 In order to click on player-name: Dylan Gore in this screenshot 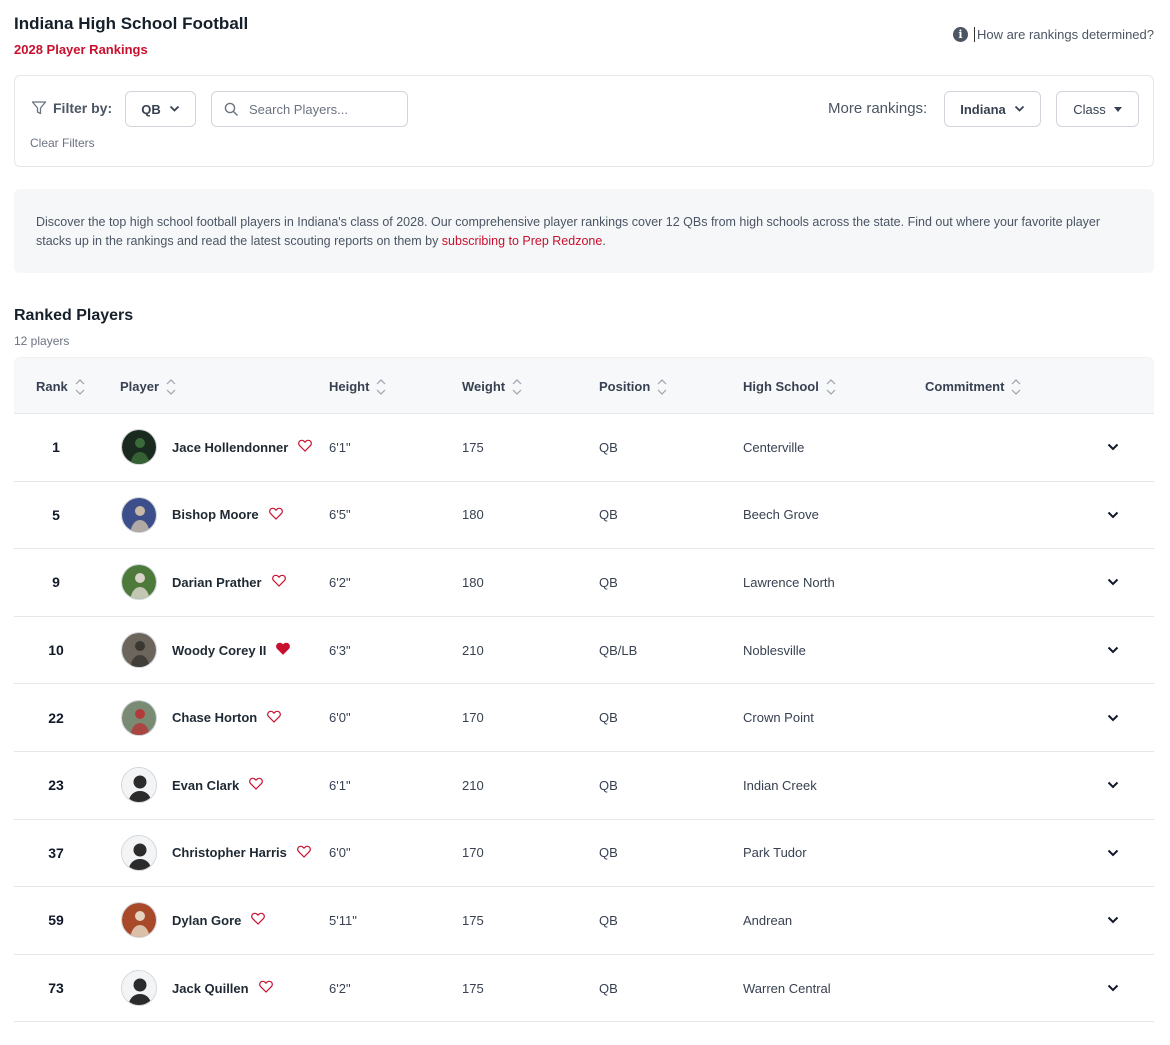, I will do `click(206, 920)`.